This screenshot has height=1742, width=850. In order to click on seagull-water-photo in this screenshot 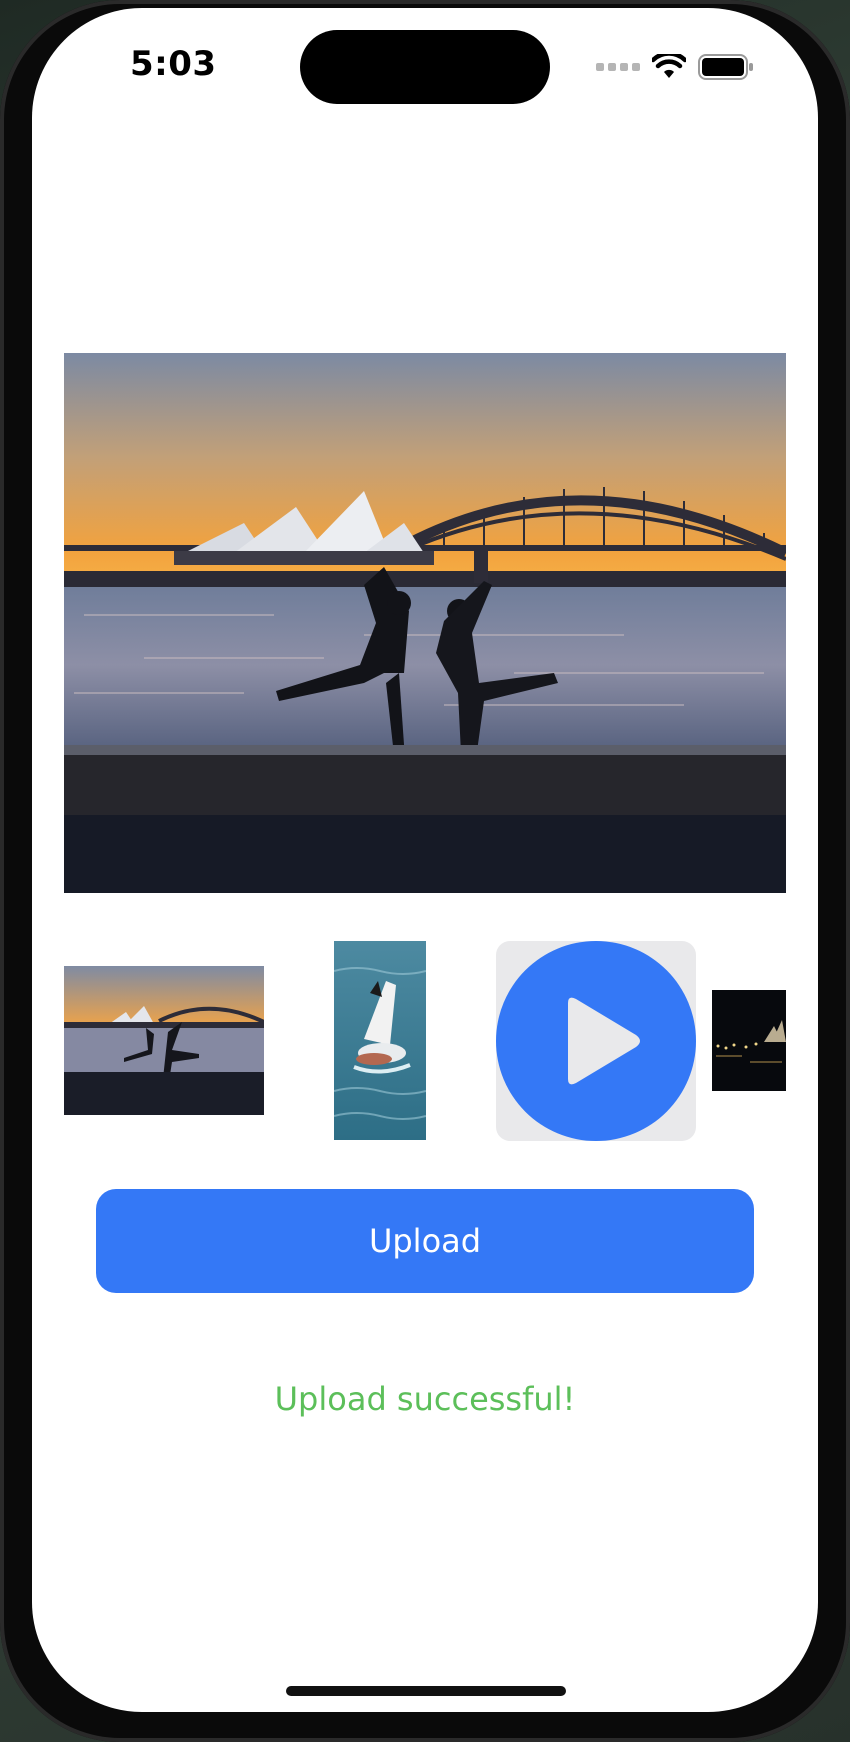, I will do `click(380, 1040)`.